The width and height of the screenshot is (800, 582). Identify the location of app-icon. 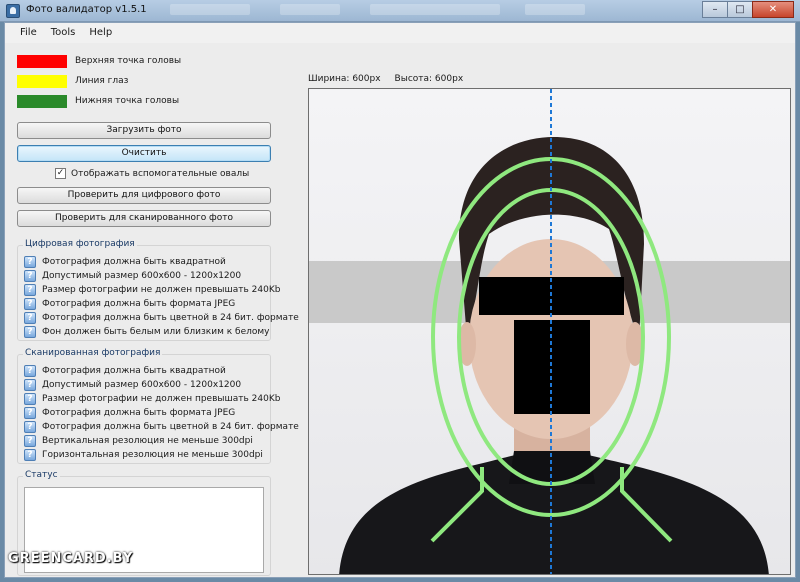
(13, 11).